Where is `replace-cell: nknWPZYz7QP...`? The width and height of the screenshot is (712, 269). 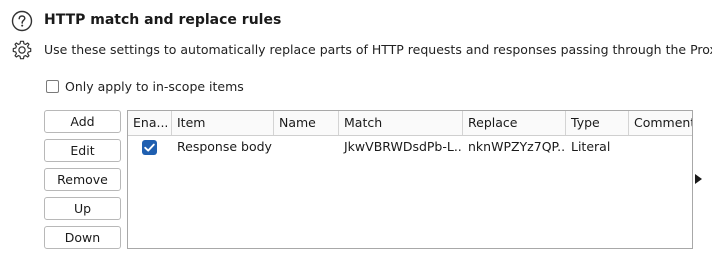 replace-cell: nknWPZYz7QP... is located at coordinates (517, 146).